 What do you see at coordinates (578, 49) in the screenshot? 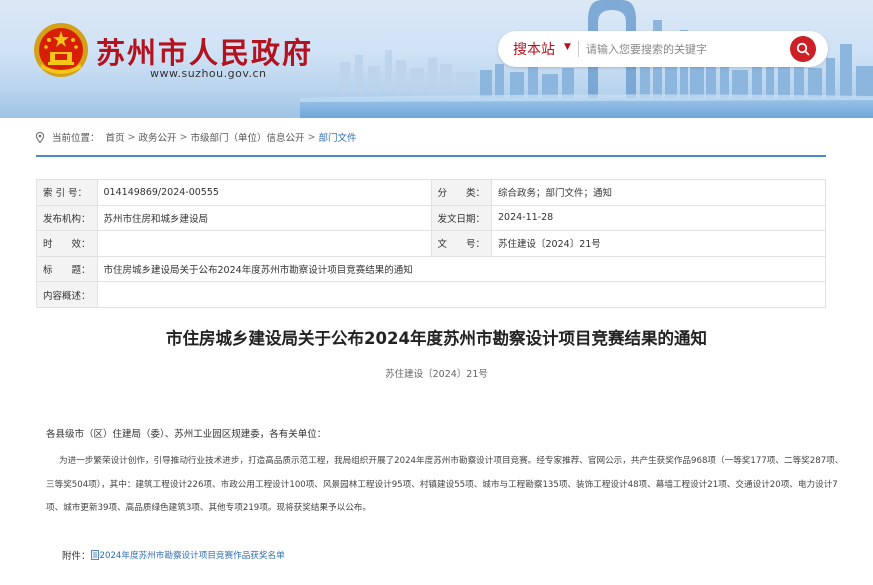
I see `search-divider` at bounding box center [578, 49].